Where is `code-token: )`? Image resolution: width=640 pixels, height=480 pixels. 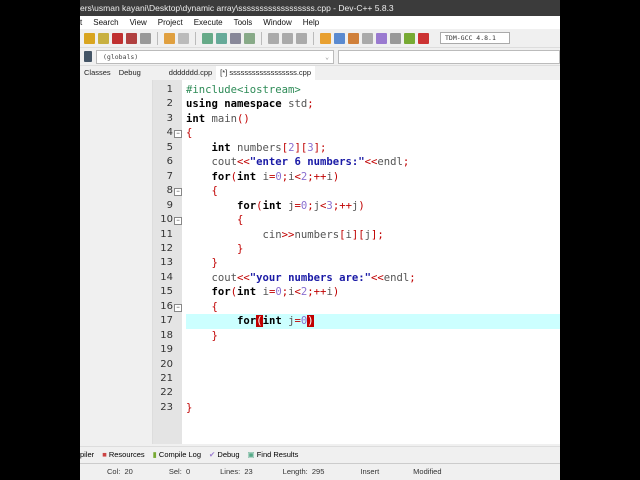 code-token: ) is located at coordinates (361, 205).